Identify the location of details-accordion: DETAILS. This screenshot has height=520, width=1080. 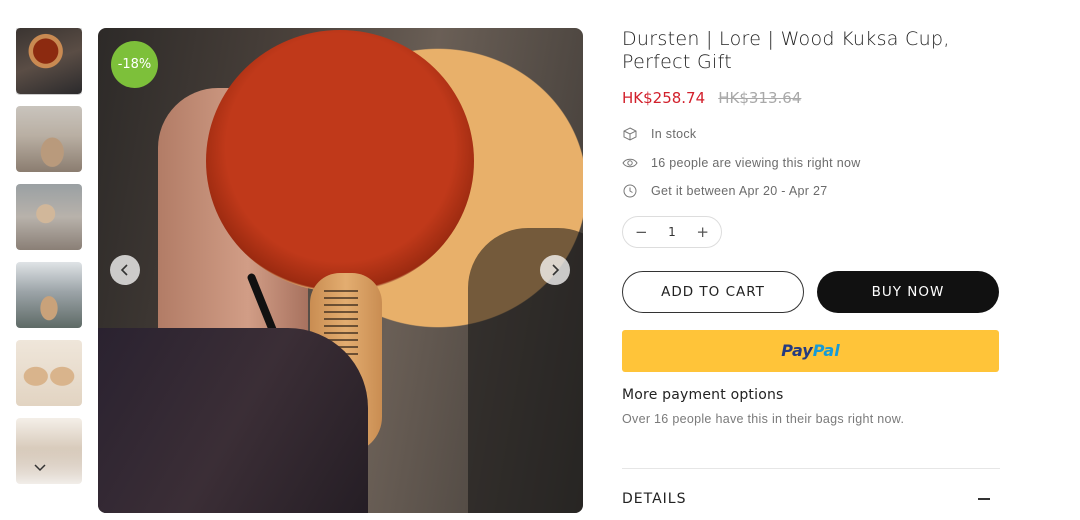
(806, 499).